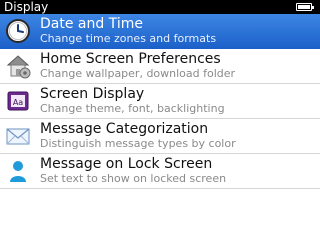  Describe the element at coordinates (132, 108) in the screenshot. I see `item-description: Change theme, font, backlighting` at that location.